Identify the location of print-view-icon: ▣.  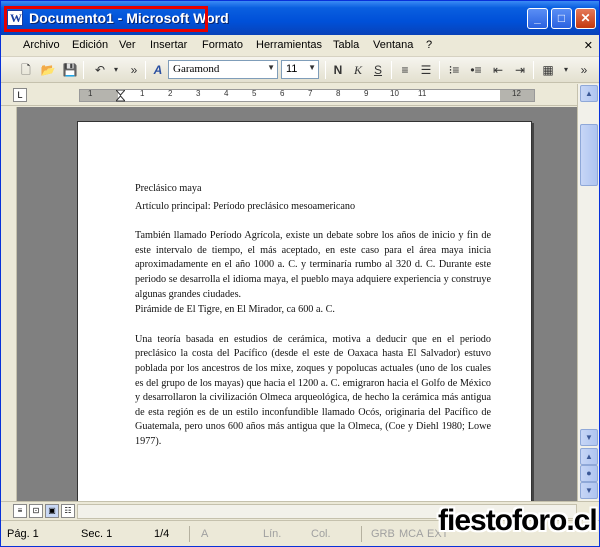
(52, 511).